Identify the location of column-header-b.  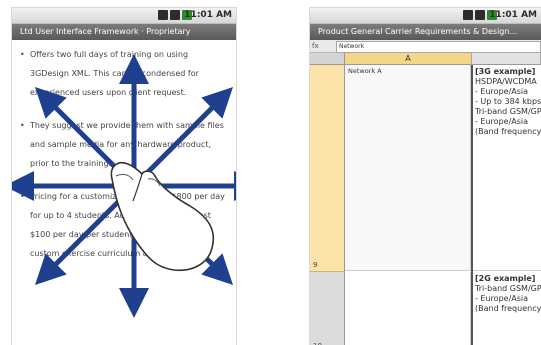
(506, 59).